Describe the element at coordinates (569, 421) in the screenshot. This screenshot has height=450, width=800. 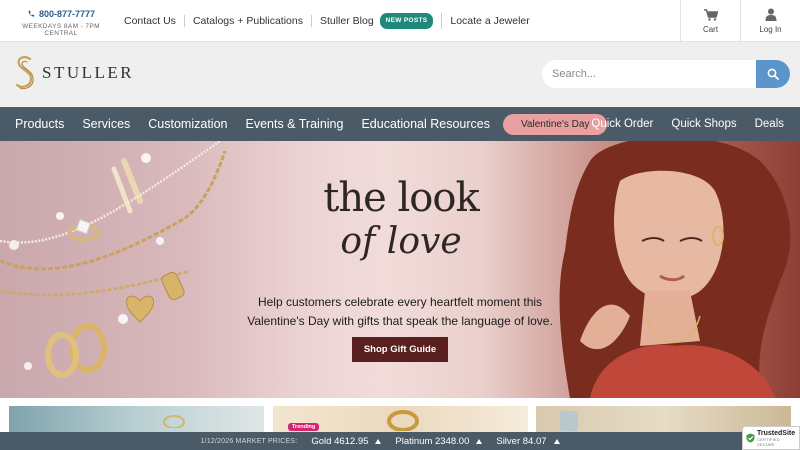
I see `tile-product-icon` at that location.